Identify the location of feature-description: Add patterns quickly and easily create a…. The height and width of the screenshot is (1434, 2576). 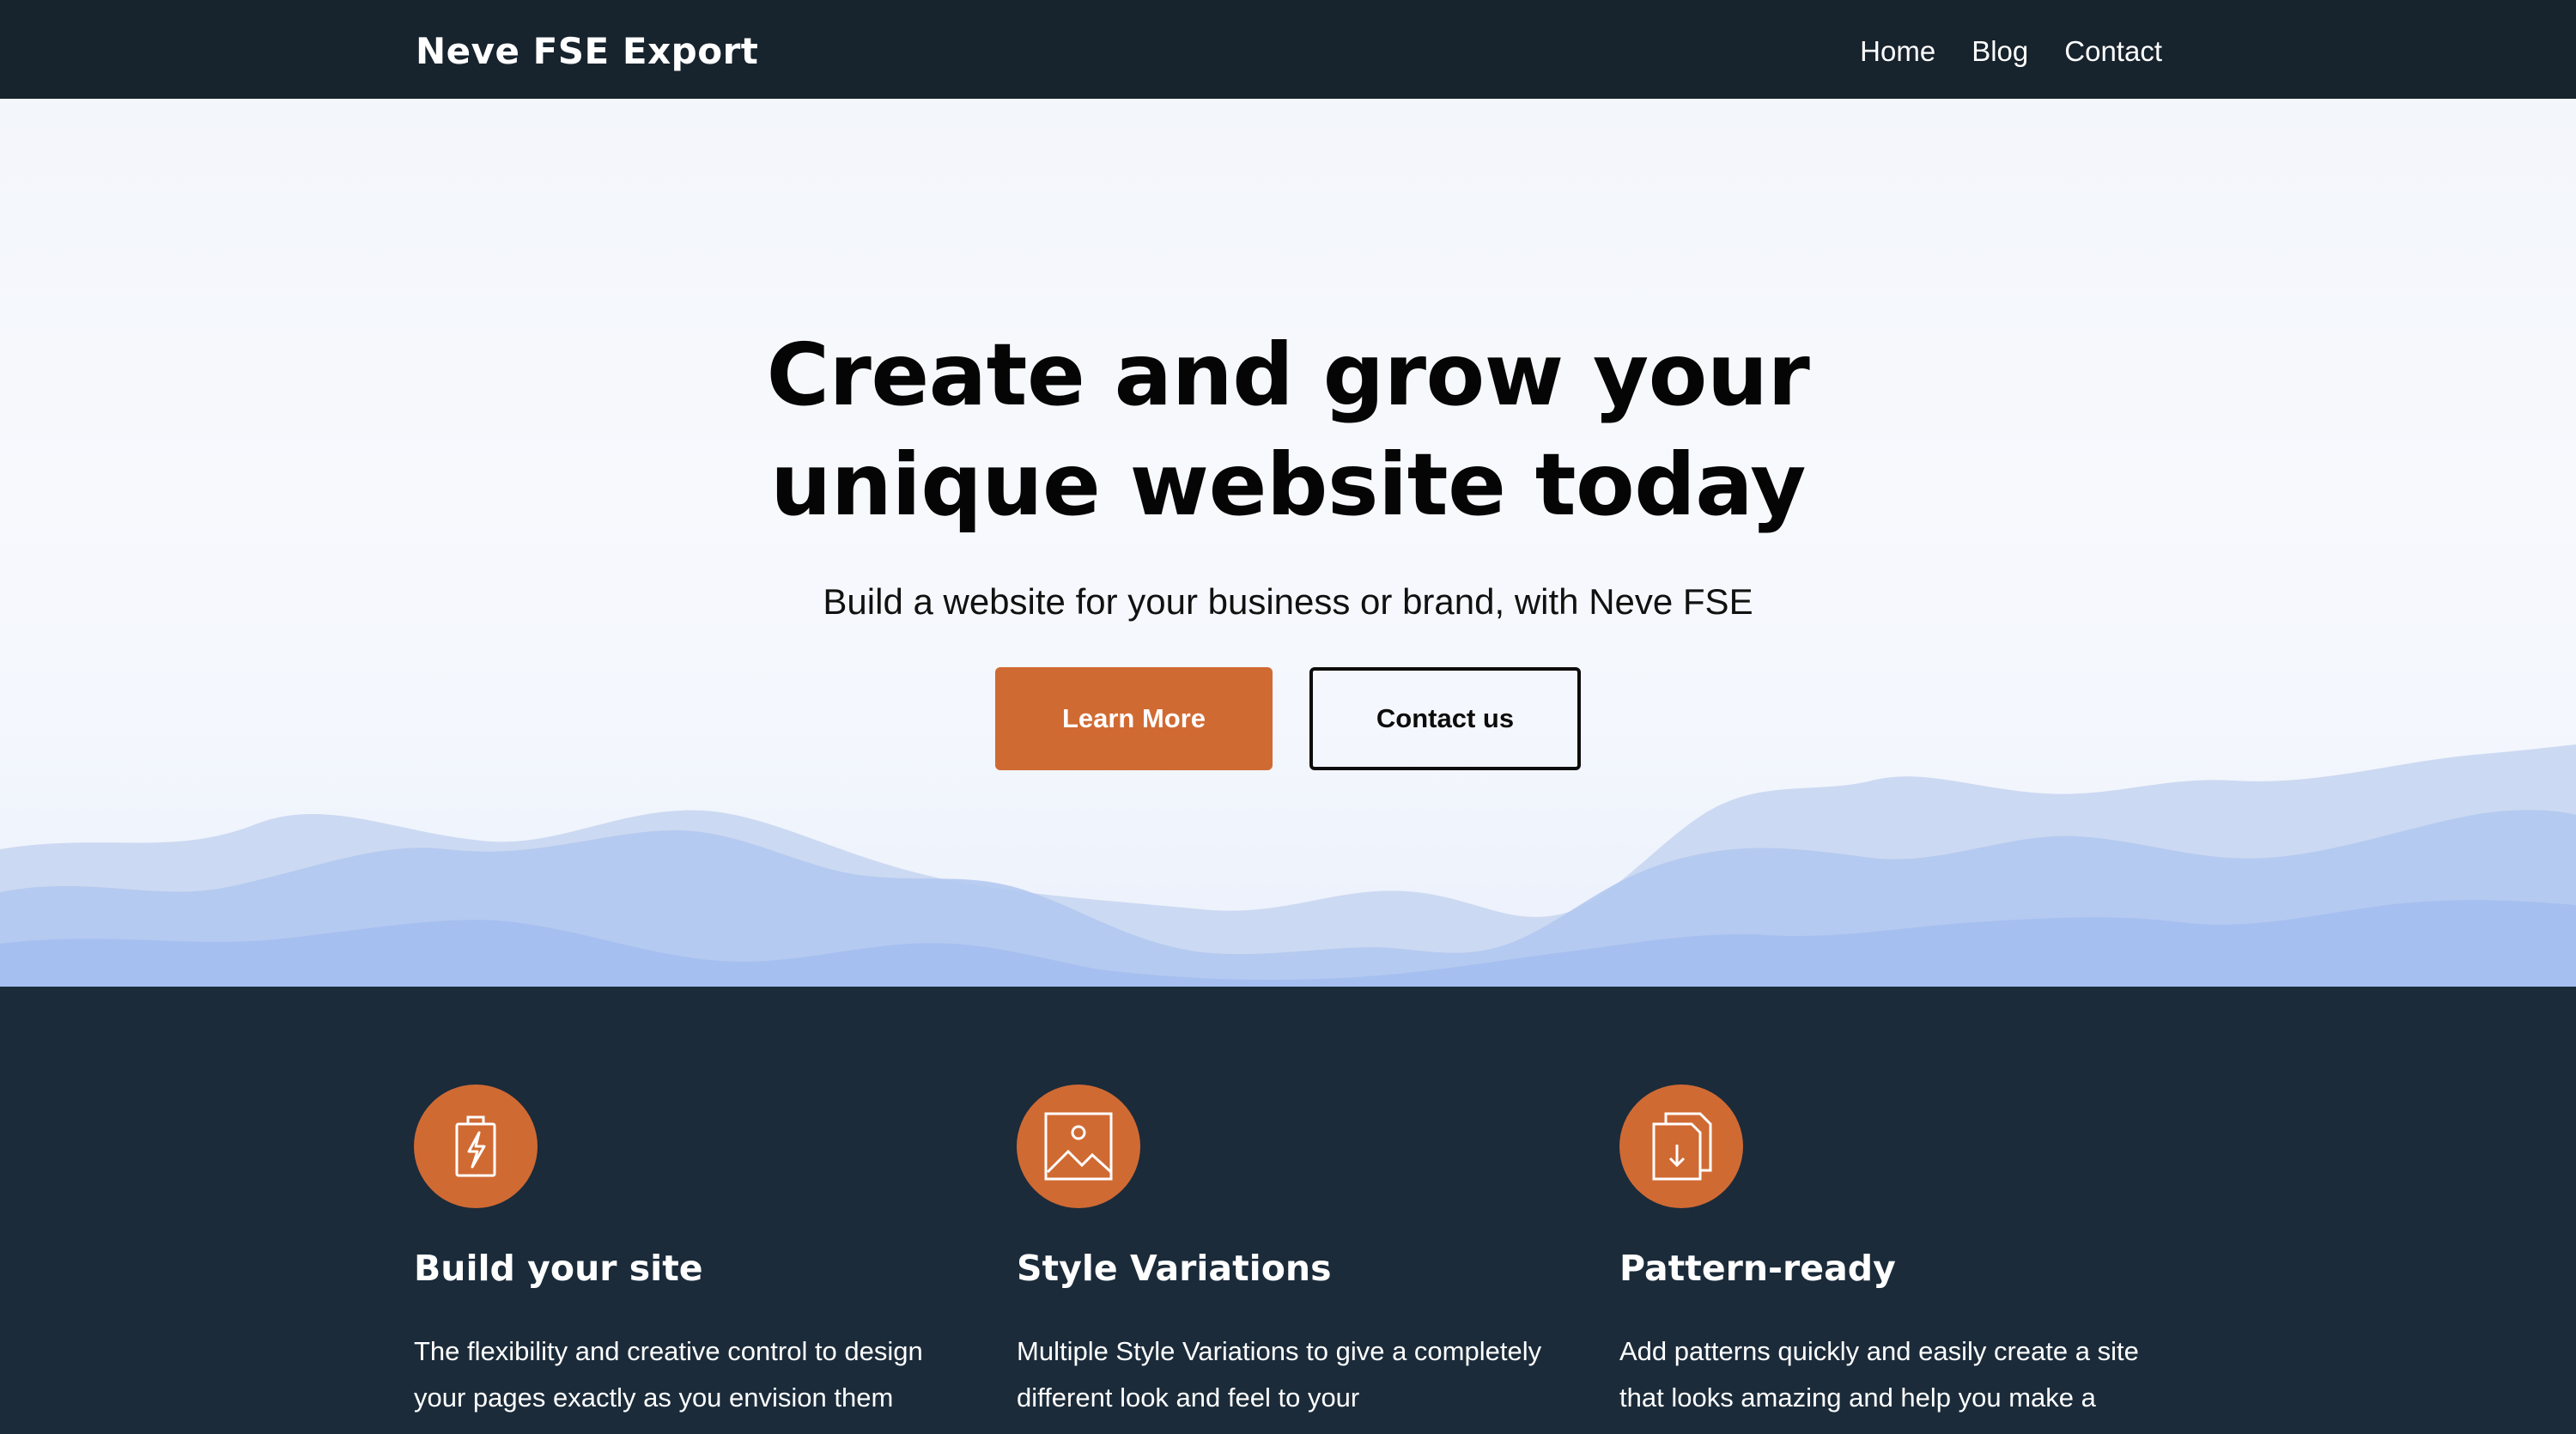
(1879, 1375).